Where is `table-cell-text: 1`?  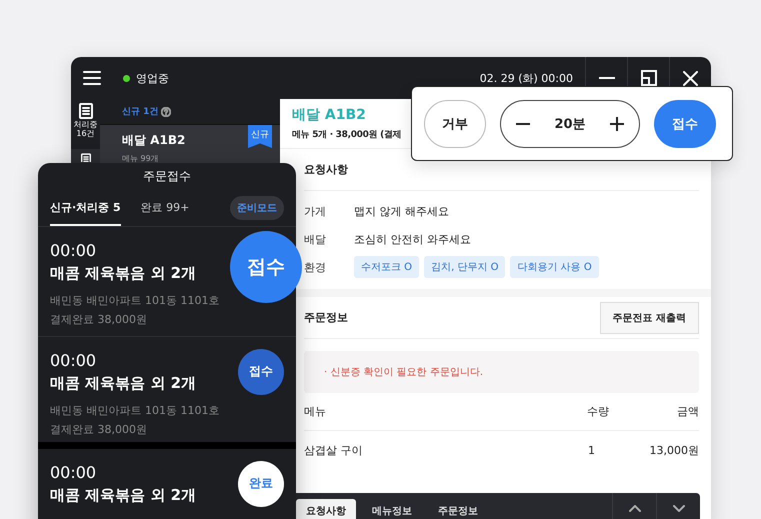 table-cell-text: 1 is located at coordinates (591, 450).